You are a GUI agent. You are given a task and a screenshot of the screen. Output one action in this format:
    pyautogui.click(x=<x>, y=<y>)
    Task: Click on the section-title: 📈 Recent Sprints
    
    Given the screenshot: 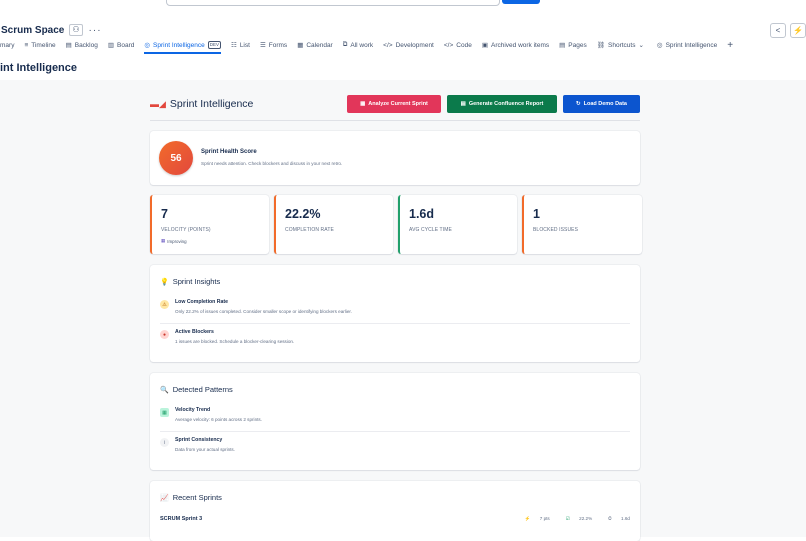 What is the action you would take?
    pyautogui.click(x=191, y=497)
    